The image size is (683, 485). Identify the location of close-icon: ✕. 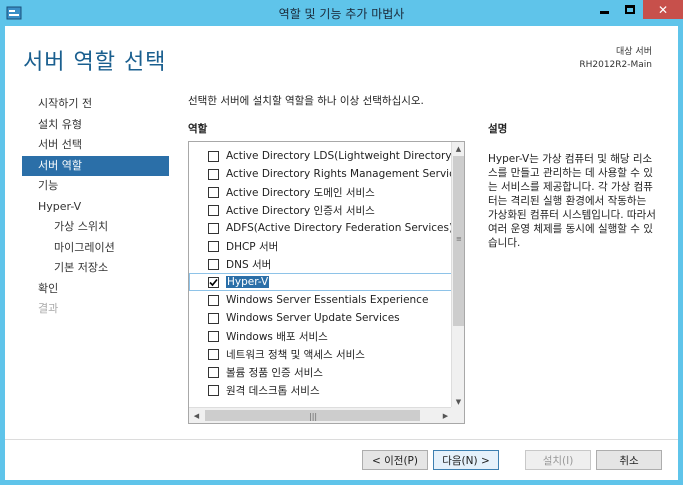
(663, 9).